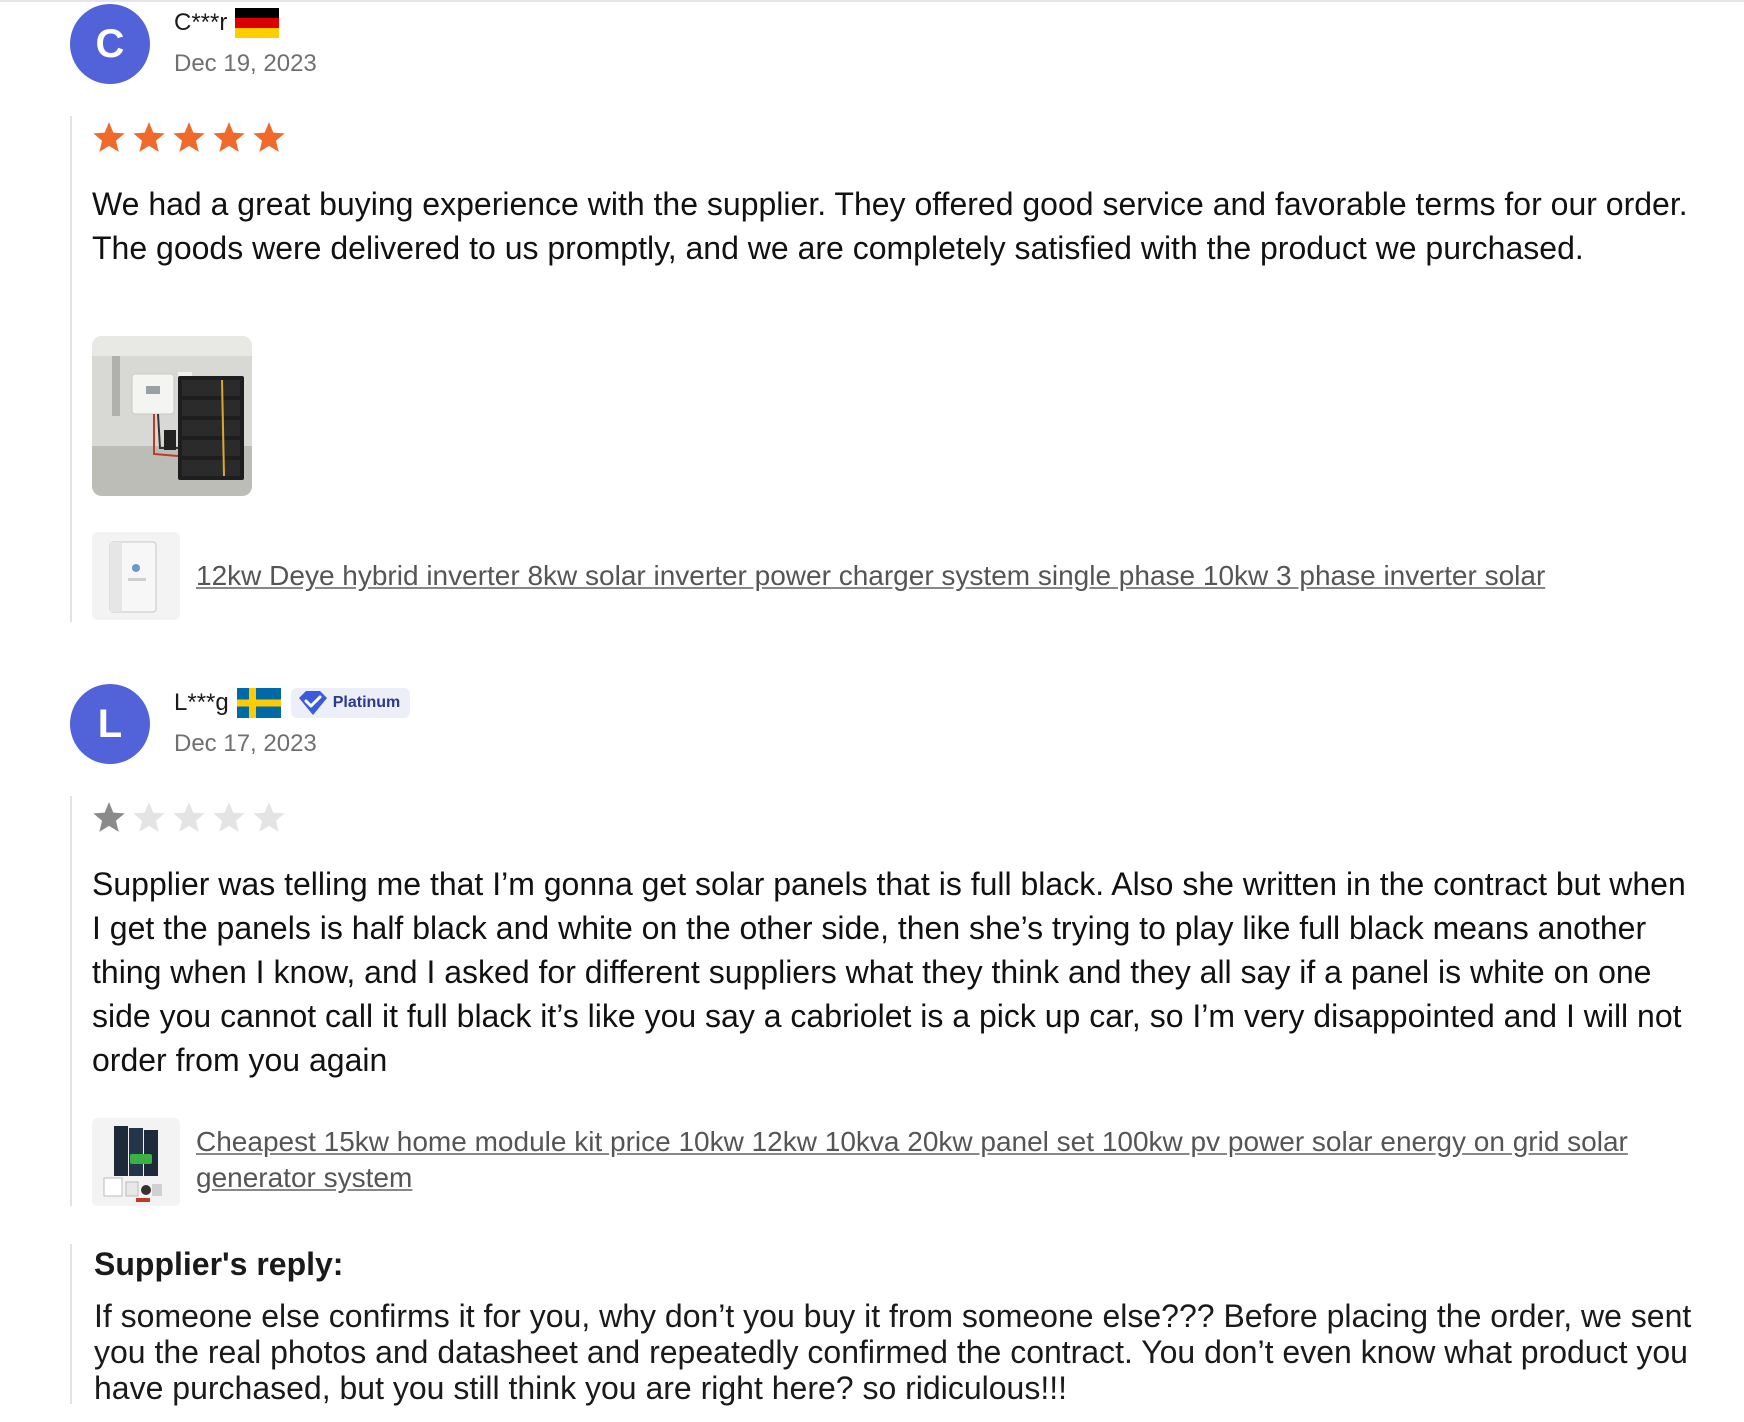 Image resolution: width=1744 pixels, height=1422 pixels. What do you see at coordinates (71, 1324) in the screenshot?
I see `reply-divider-line` at bounding box center [71, 1324].